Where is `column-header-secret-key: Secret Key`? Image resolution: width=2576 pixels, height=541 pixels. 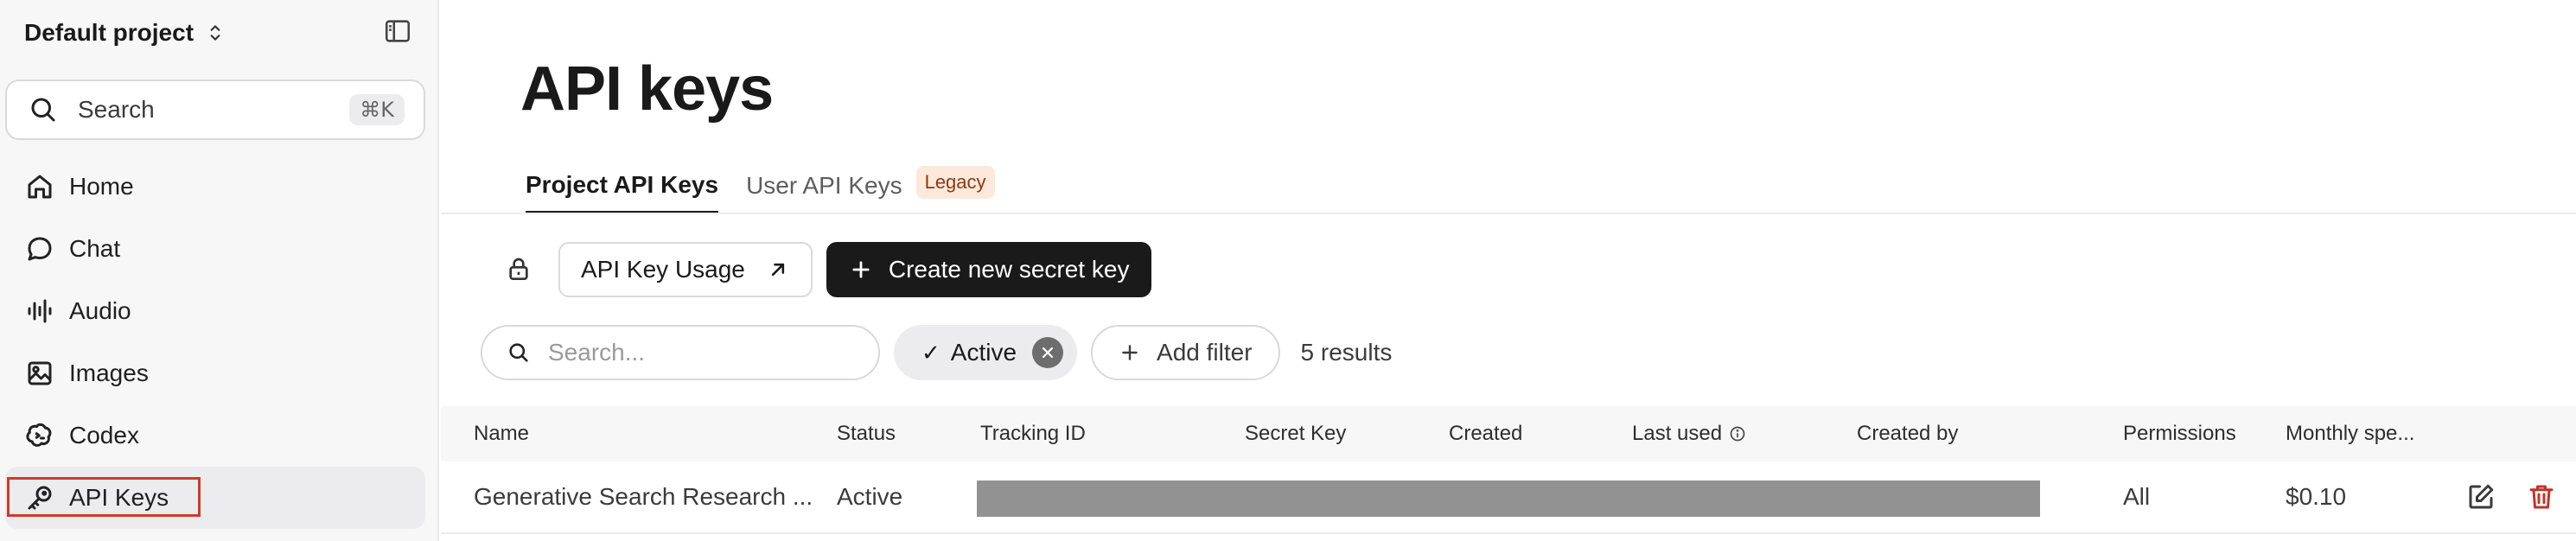 column-header-secret-key: Secret Key is located at coordinates (1295, 433).